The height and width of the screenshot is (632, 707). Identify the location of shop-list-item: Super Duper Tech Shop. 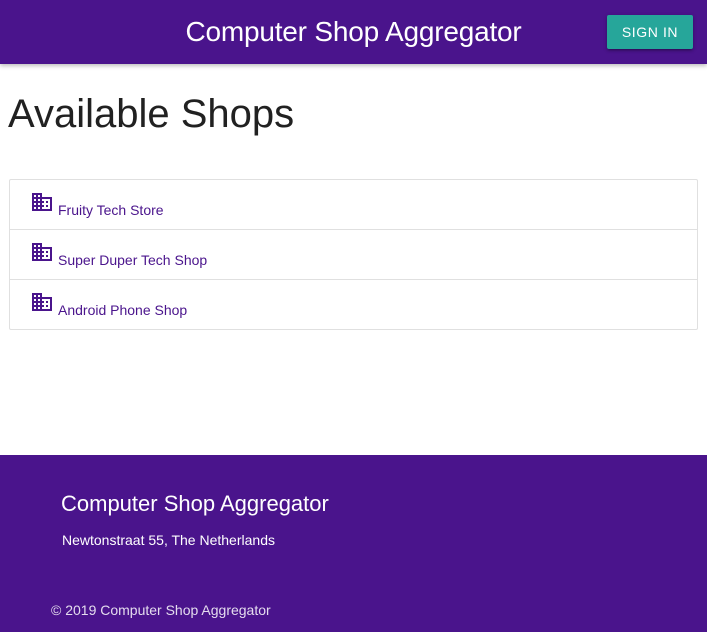
(353, 255).